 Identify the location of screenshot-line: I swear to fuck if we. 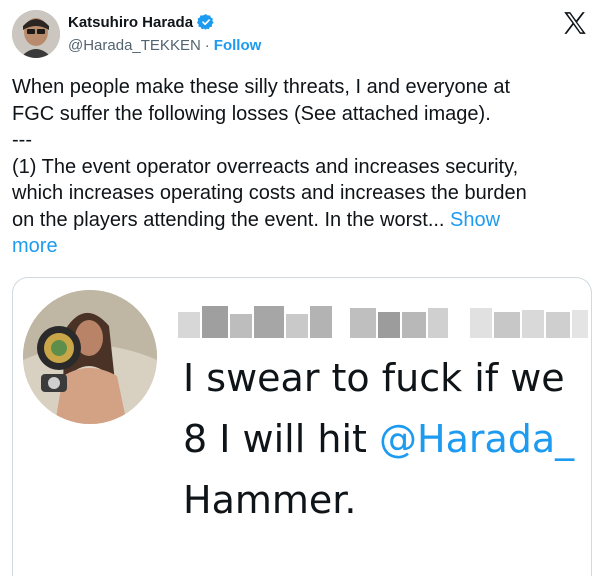
(374, 378).